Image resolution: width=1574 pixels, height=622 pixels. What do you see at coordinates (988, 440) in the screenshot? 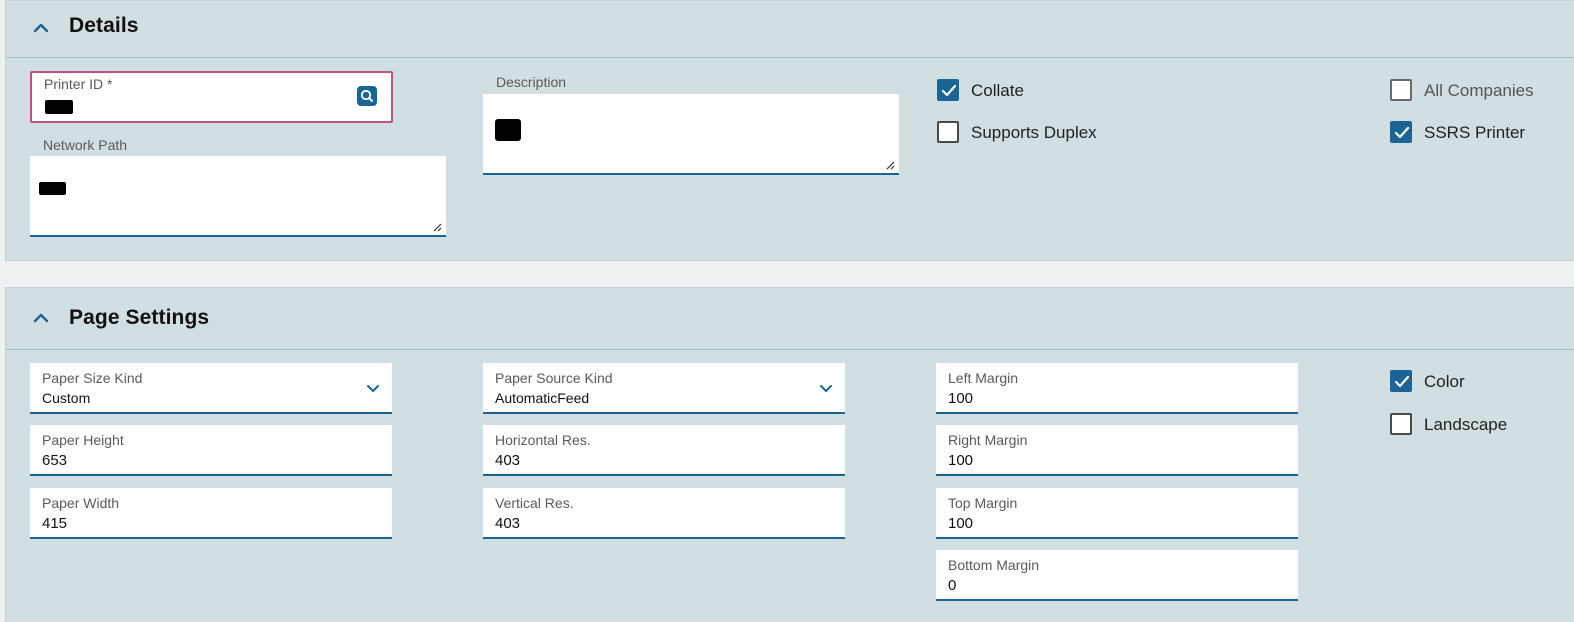
I see `right-margin-label: Right Margin` at bounding box center [988, 440].